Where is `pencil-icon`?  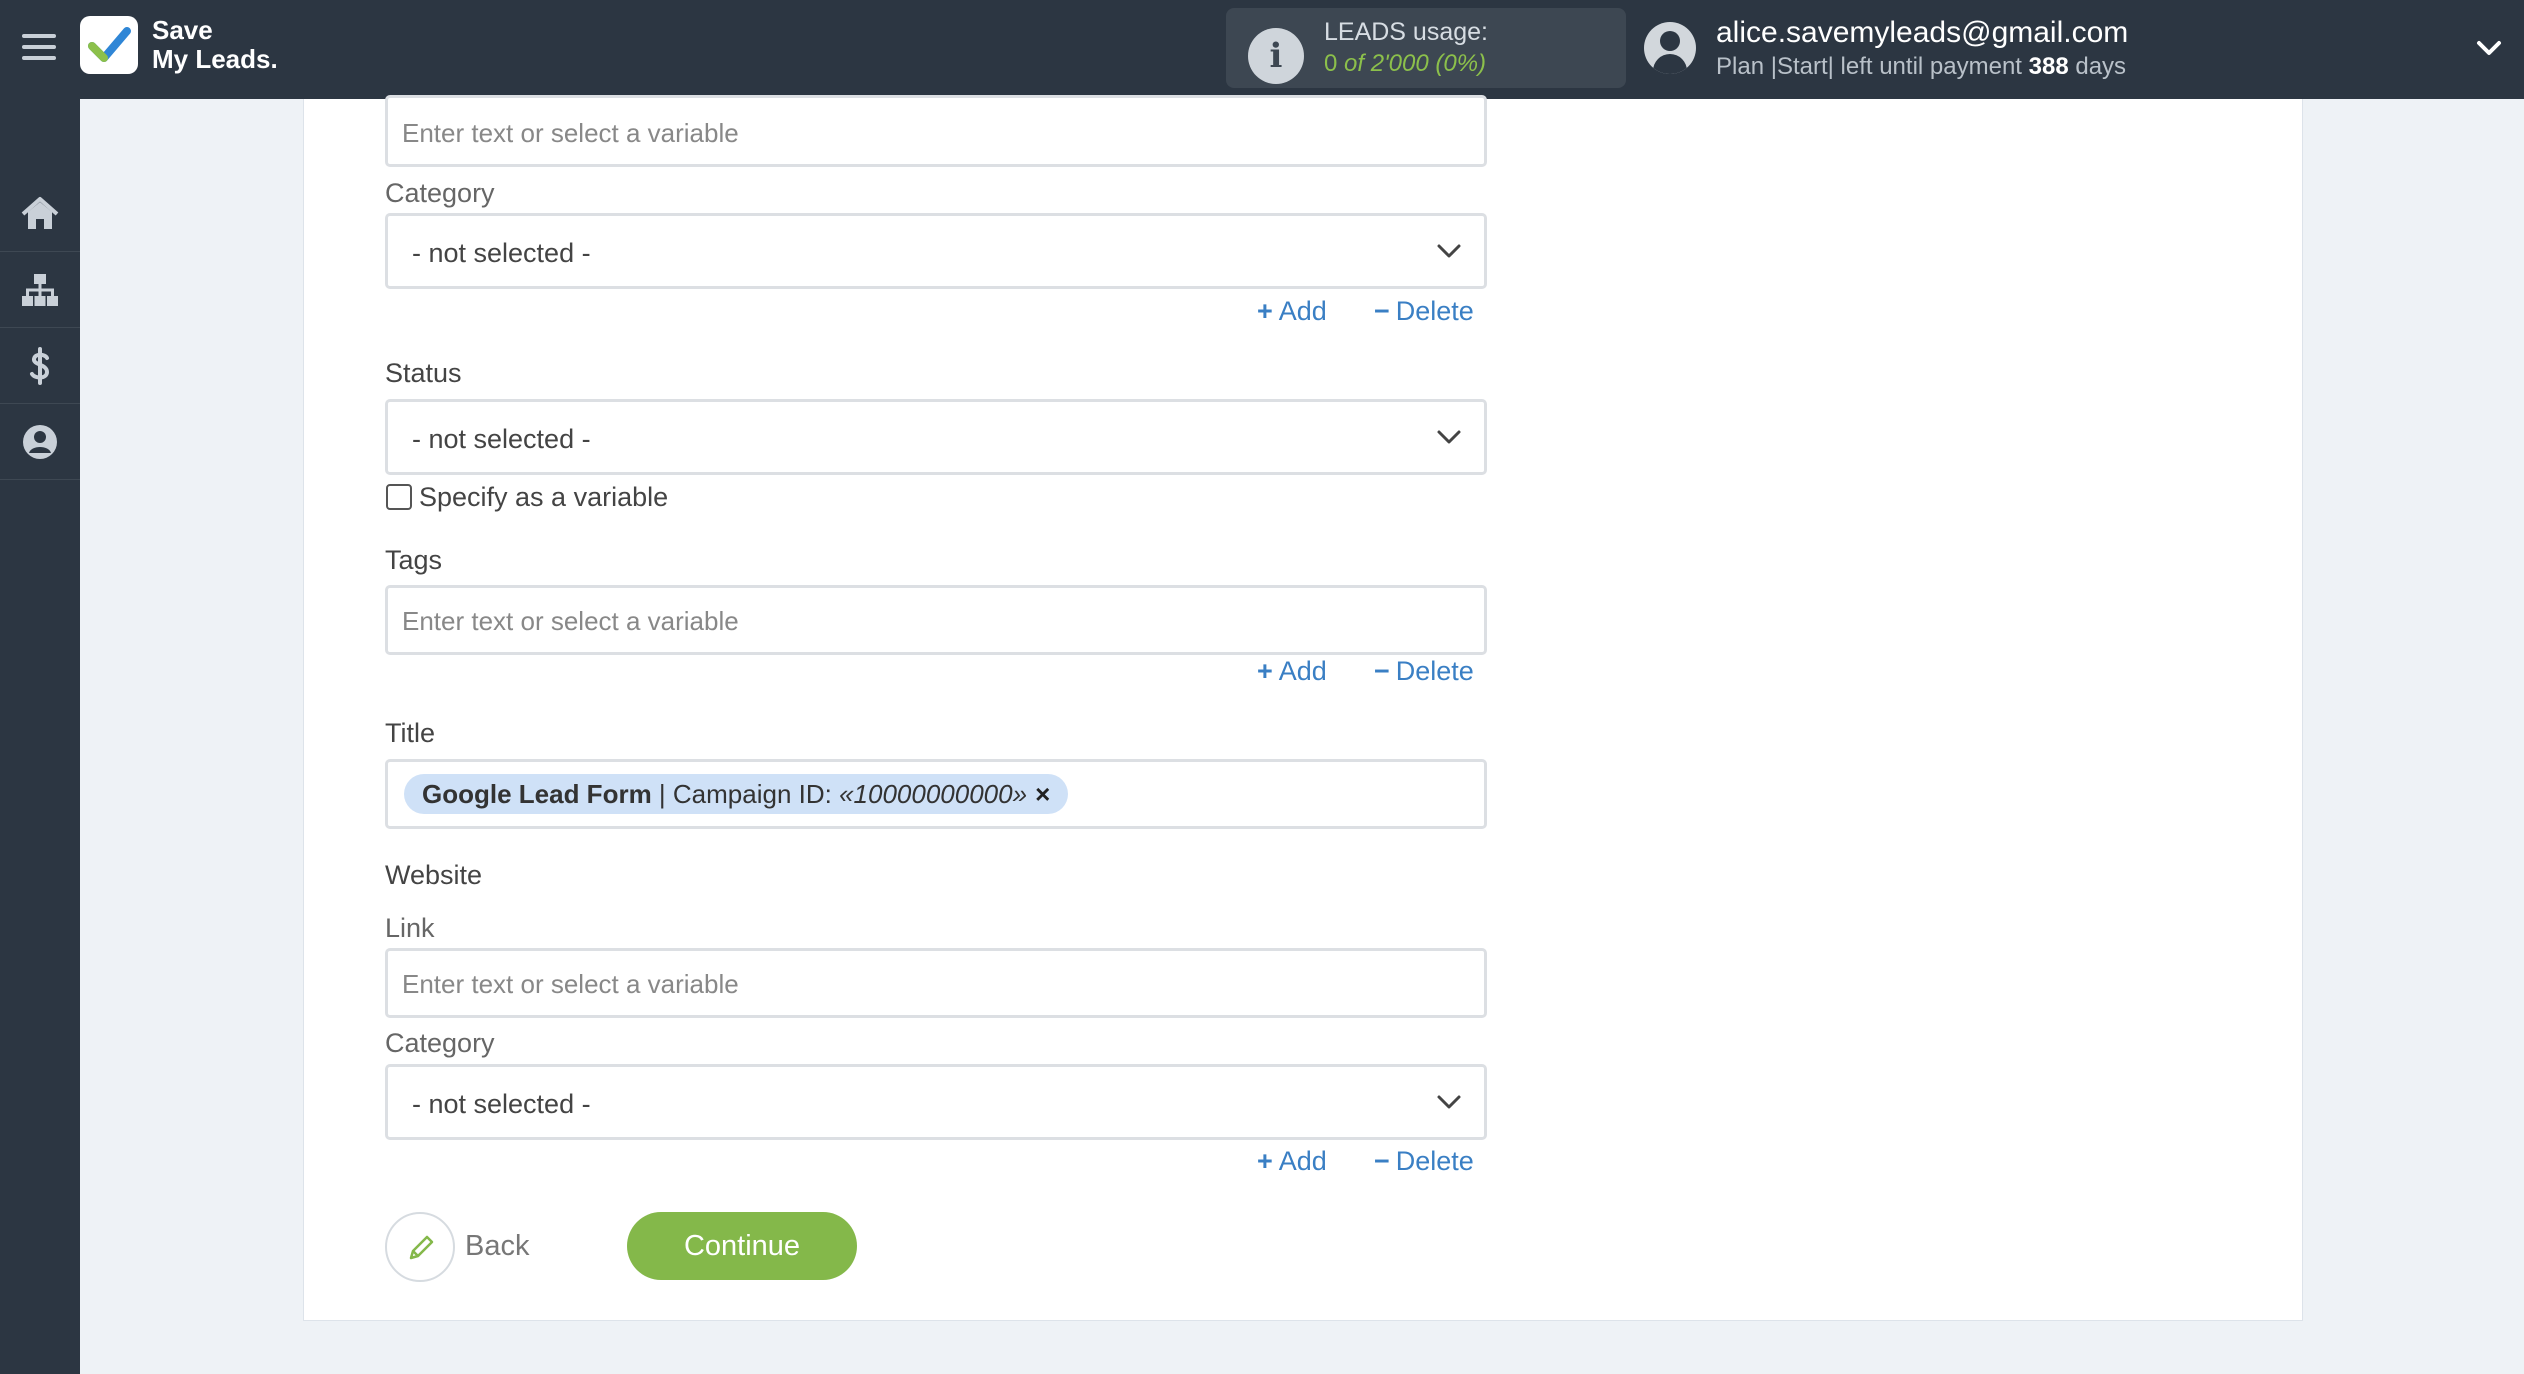
pencil-icon is located at coordinates (421, 1247).